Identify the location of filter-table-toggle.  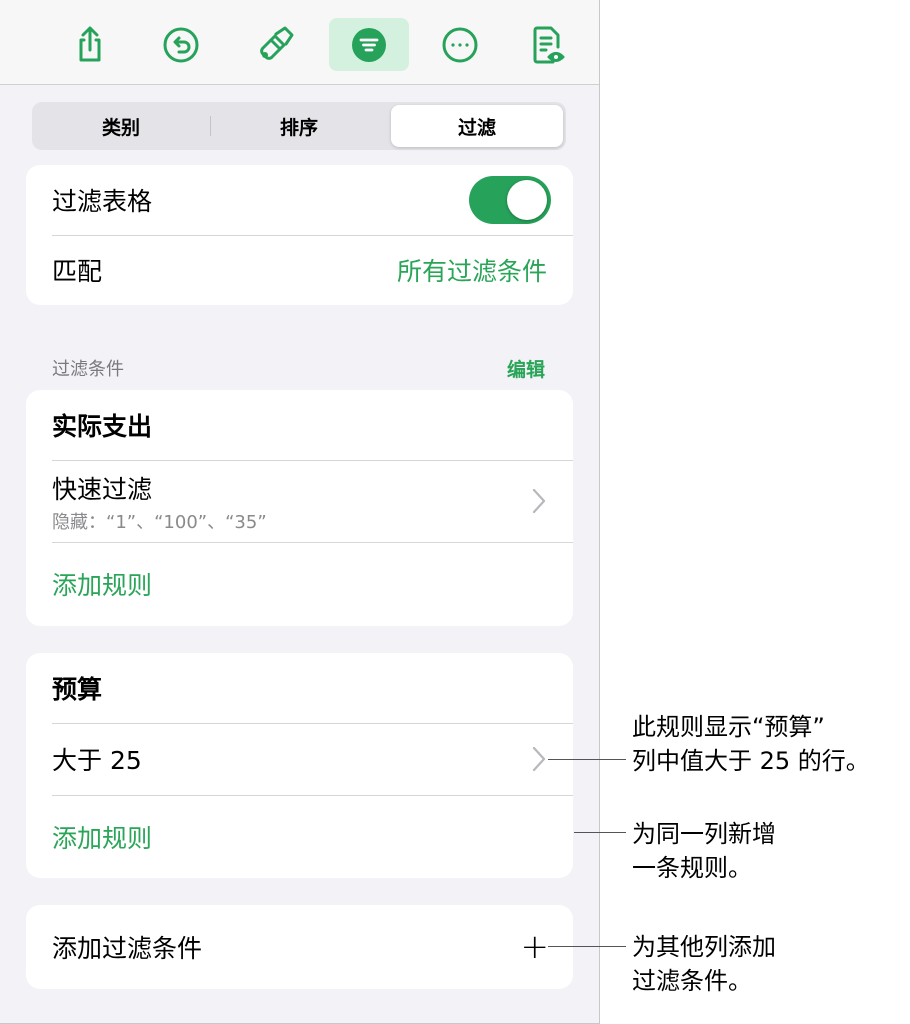
(510, 200).